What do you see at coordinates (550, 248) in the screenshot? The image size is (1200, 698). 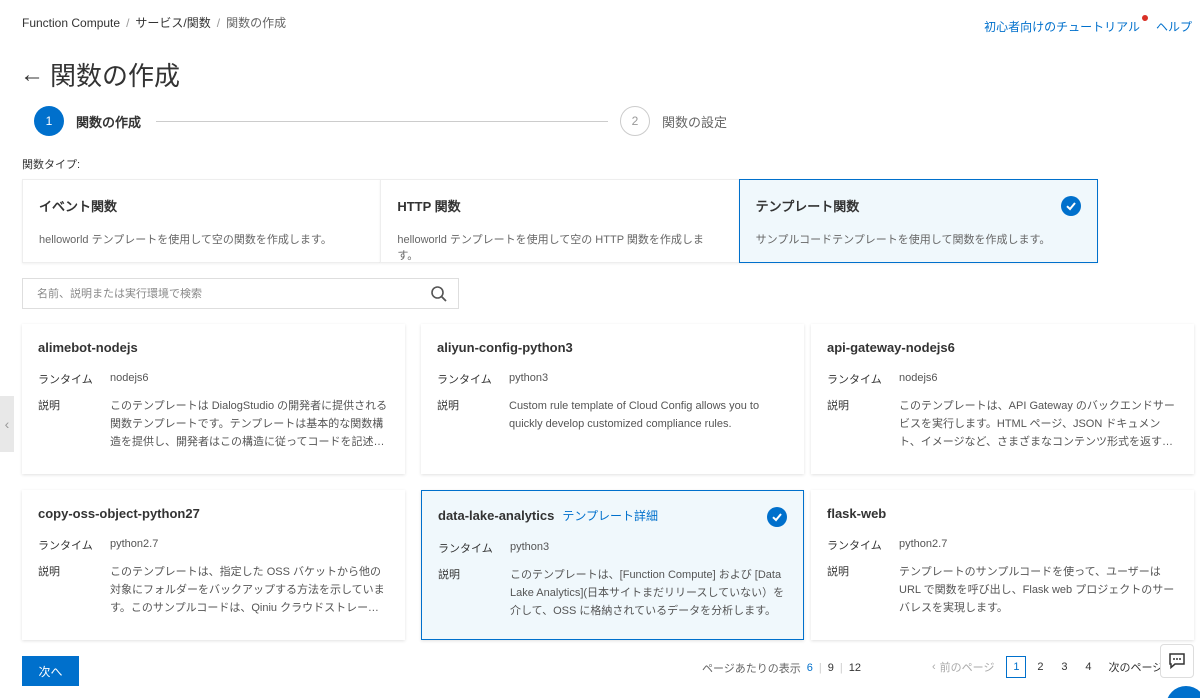 I see `type-card-desc: helloworld テンプレートを使用して空の HTTP 関数を作成します。` at bounding box center [550, 248].